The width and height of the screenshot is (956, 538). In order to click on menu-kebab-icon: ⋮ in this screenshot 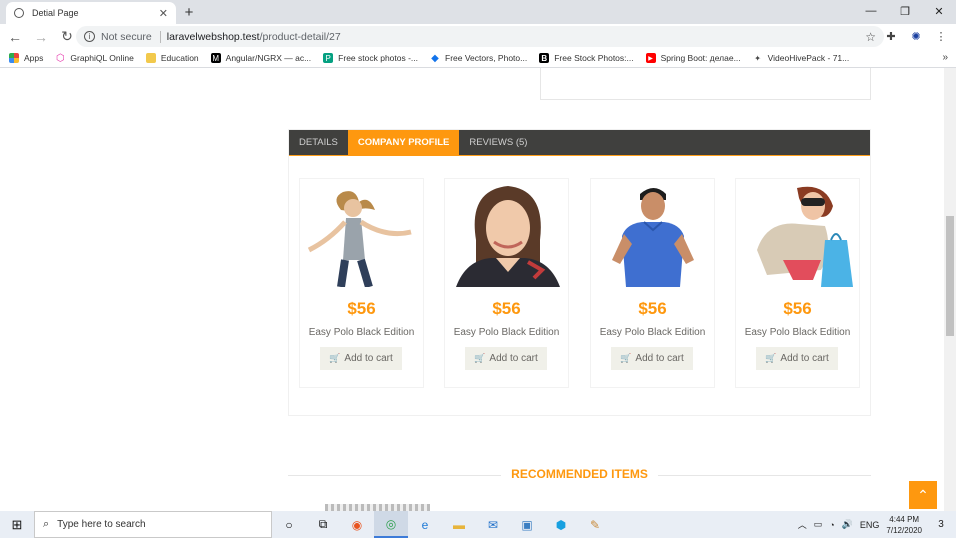, I will do `click(941, 36)`.